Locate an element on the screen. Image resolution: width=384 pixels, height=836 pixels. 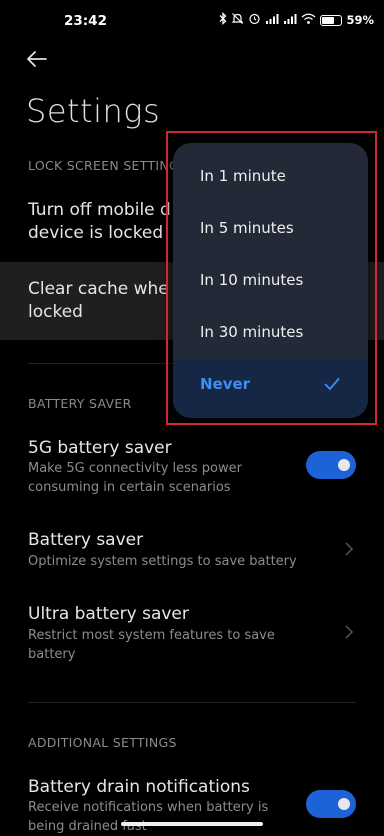
dropdown-option-5-minutes: In 5 minutes is located at coordinates (270, 229).